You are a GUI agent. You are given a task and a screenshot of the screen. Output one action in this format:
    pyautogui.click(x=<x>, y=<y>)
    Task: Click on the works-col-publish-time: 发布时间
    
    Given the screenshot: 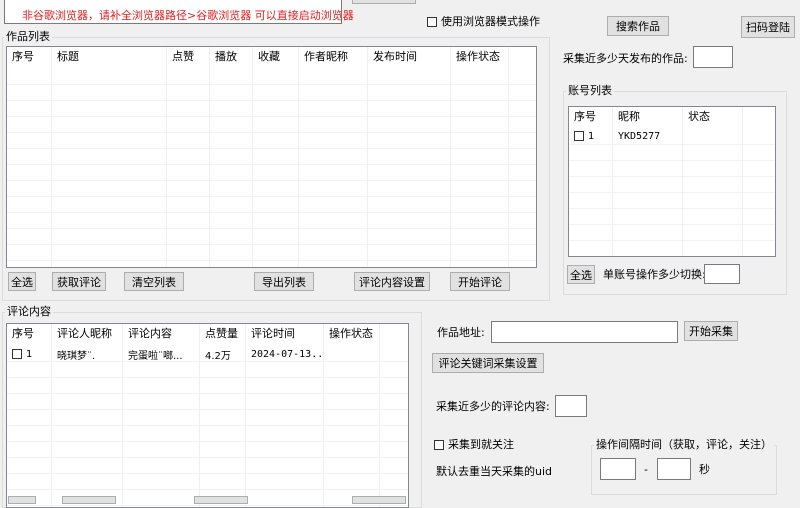 What is the action you would take?
    pyautogui.click(x=409, y=58)
    